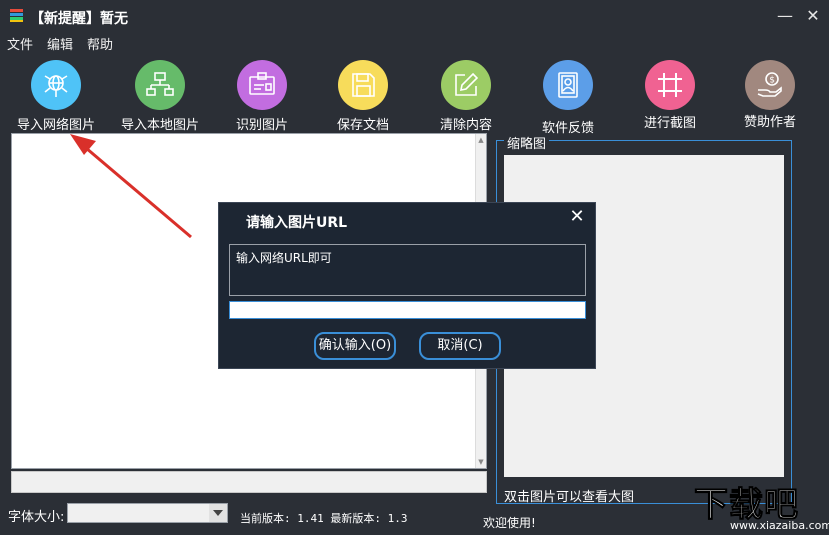 The image size is (829, 535). I want to click on globe-network-icon, so click(56, 85).